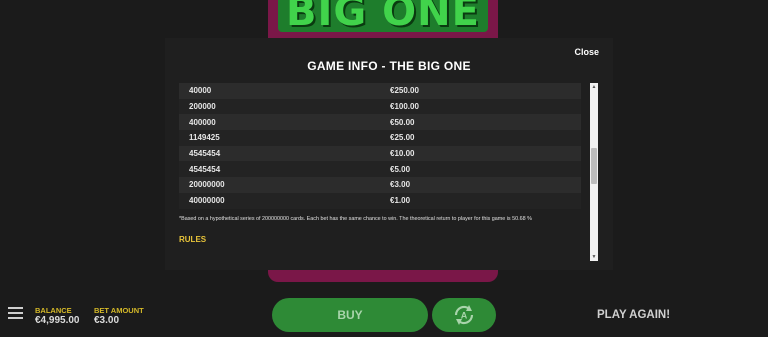 The image size is (768, 337). What do you see at coordinates (380, 138) in the screenshot?
I see `prize-table-row: 1149425 €25.00` at bounding box center [380, 138].